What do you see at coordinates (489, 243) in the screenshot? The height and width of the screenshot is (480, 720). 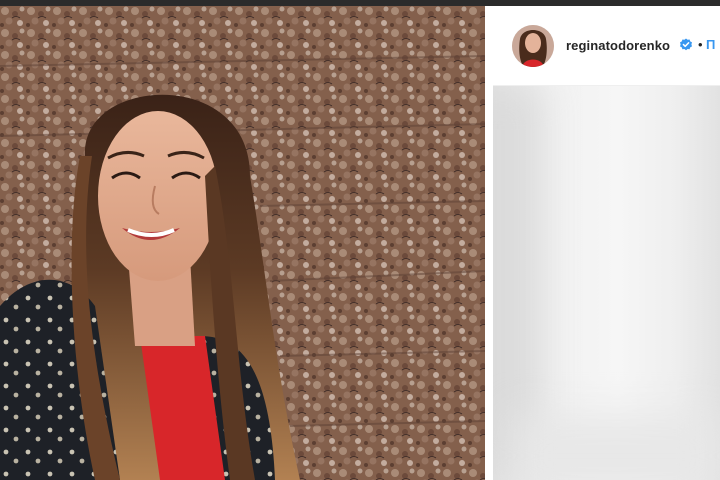 I see `layout-divider` at bounding box center [489, 243].